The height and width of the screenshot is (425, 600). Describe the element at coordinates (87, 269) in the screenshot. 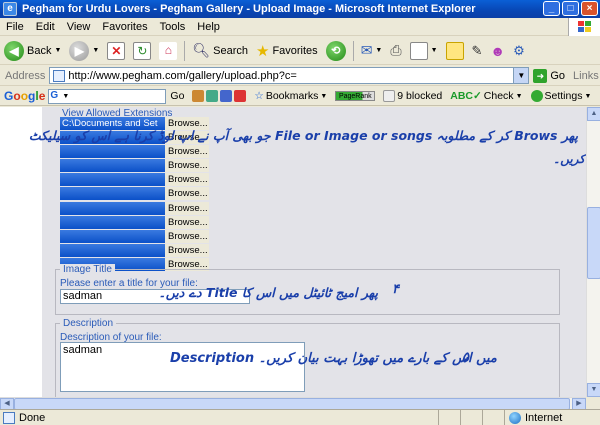

I see `image-title-legend: Image Title` at that location.